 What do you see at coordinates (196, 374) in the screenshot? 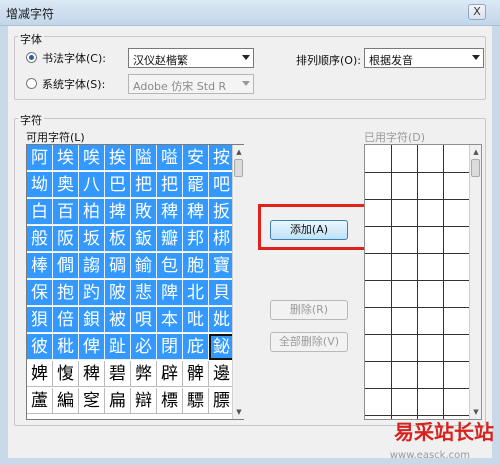
I see `char-cell: 髀` at bounding box center [196, 374].